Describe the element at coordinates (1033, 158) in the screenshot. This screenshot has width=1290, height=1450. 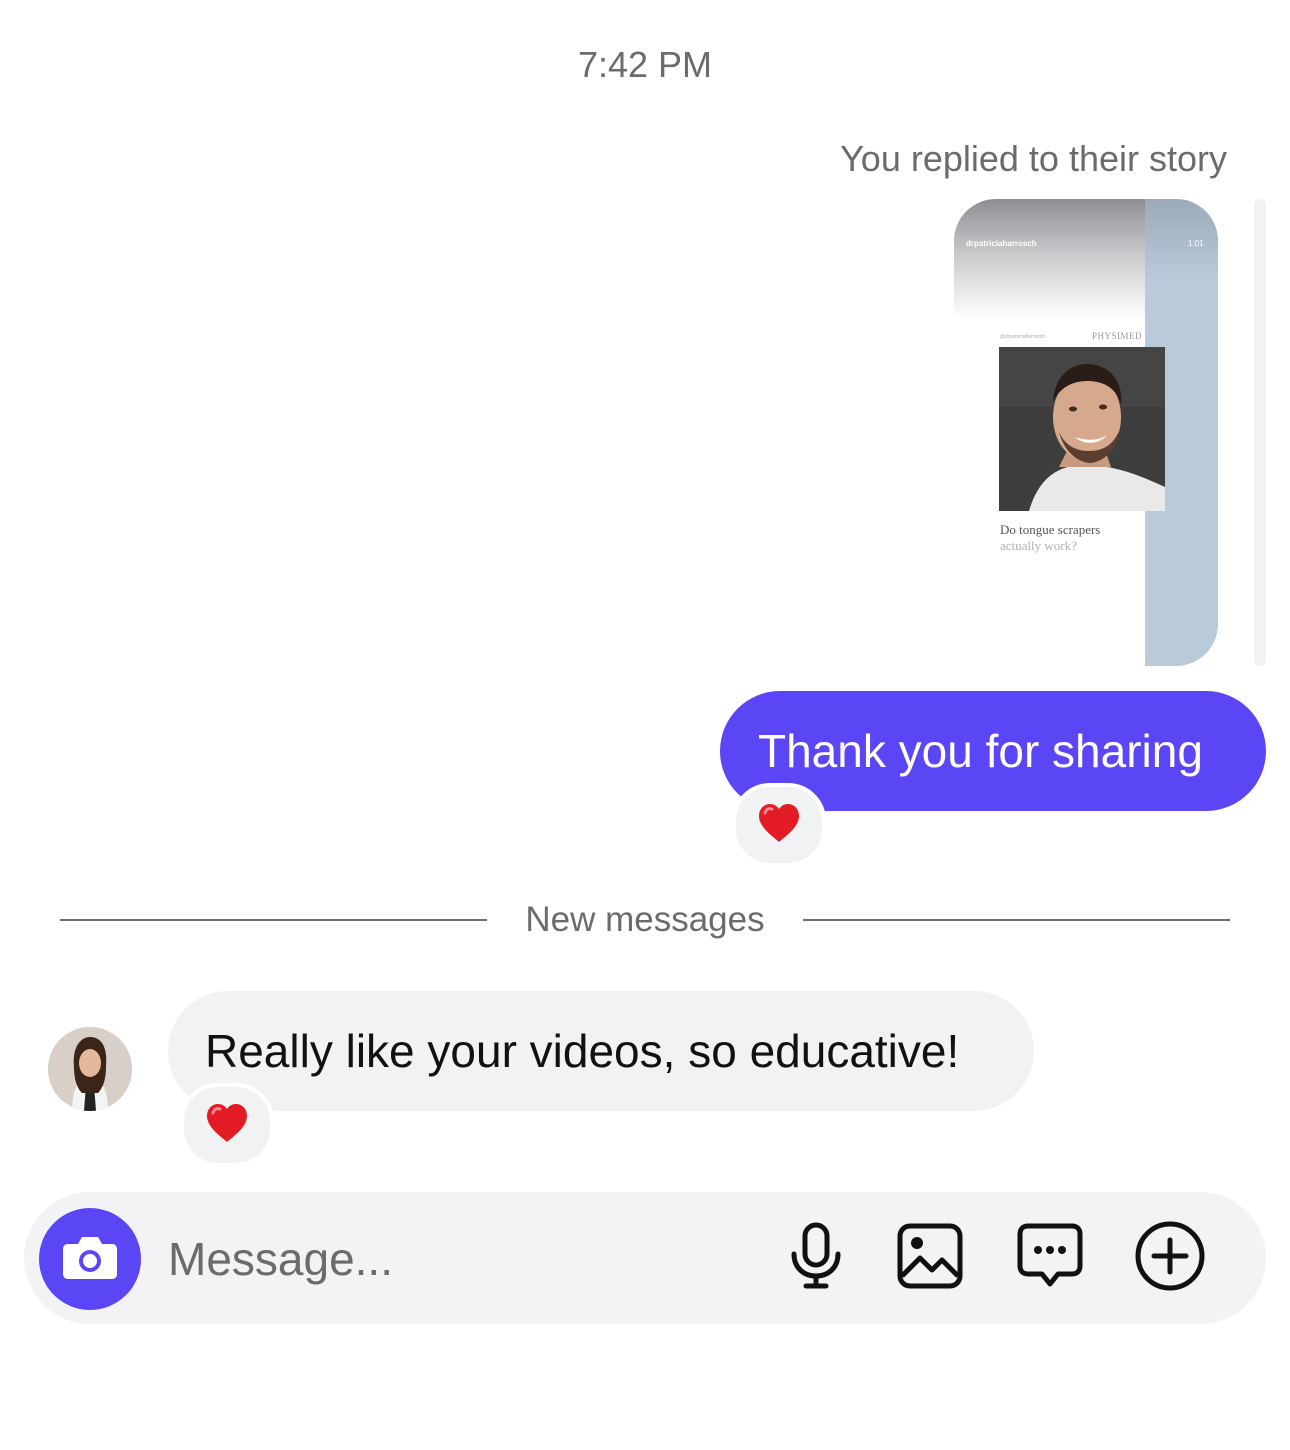
I see `story-reply-label: You replied to their story` at that location.